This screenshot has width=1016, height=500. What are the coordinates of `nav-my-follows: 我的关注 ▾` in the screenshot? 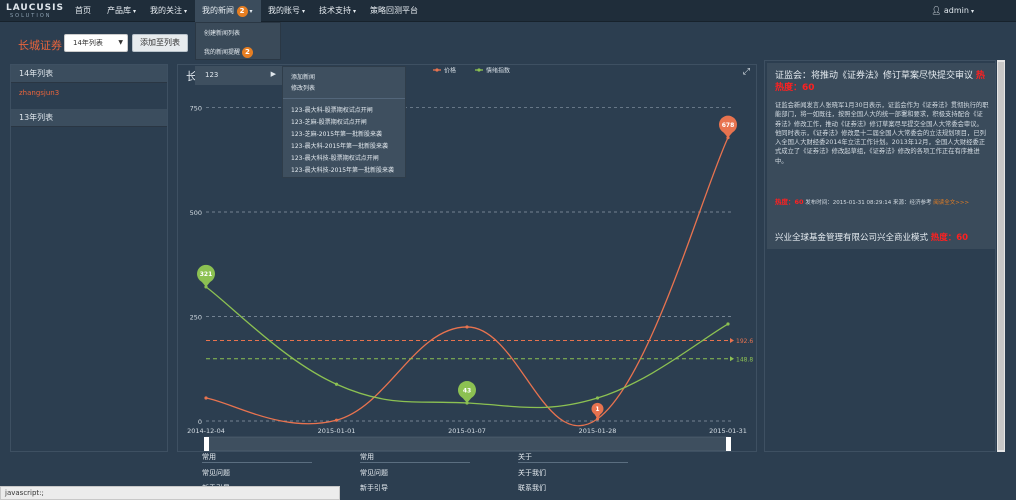 It's located at (170, 11).